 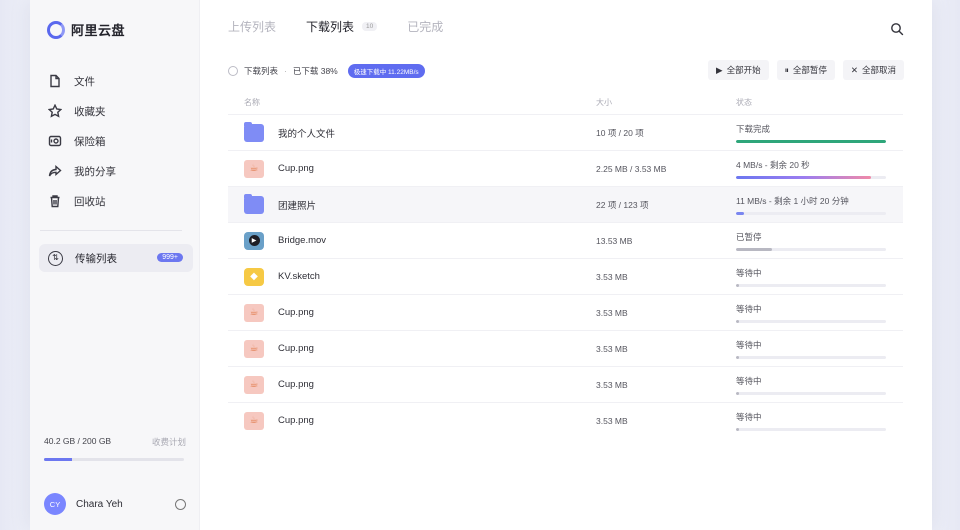 I want to click on sidebar-item-files: 文件, so click(x=115, y=81).